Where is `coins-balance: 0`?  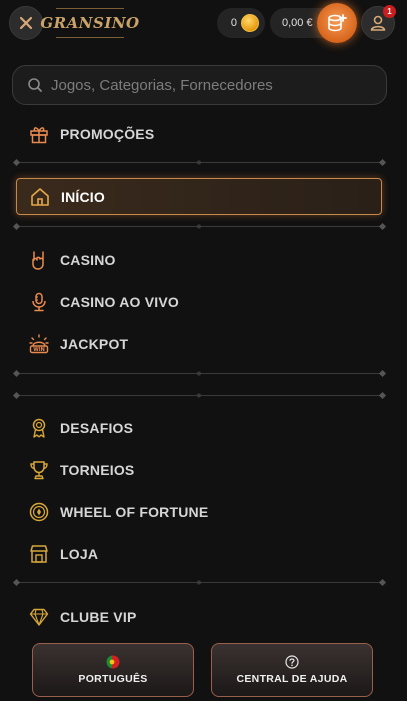
coins-balance: 0 is located at coordinates (241, 23).